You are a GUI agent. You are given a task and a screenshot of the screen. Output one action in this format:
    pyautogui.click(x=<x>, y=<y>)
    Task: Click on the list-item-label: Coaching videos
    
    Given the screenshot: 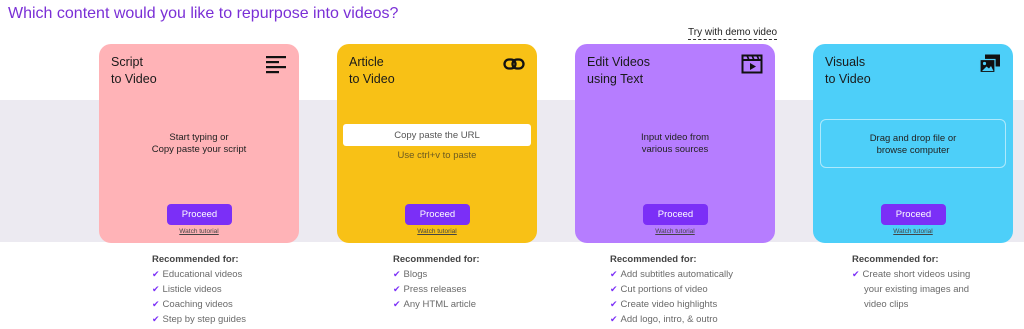 What is the action you would take?
    pyautogui.click(x=197, y=304)
    